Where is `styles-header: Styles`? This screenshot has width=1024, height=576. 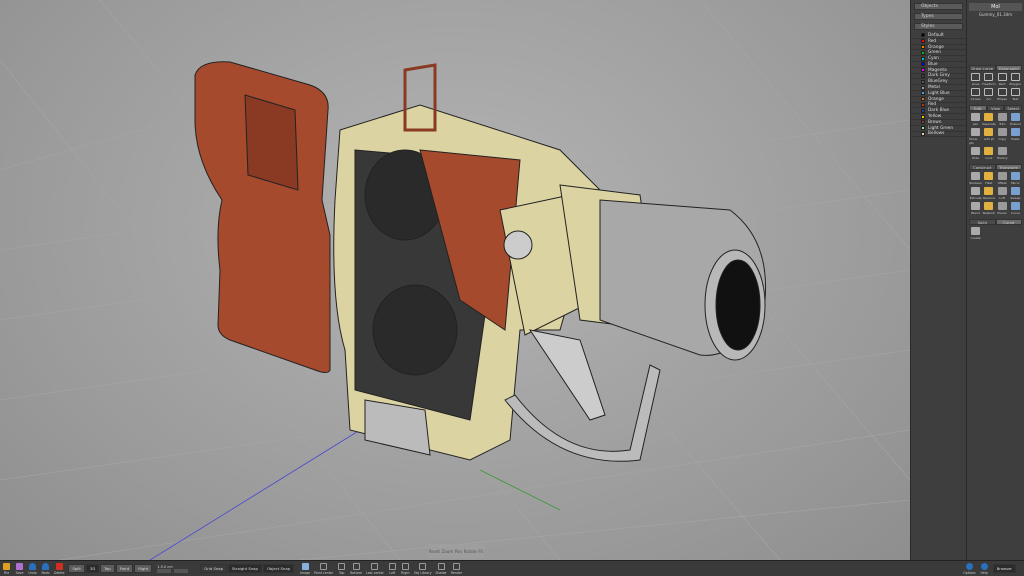
styles-header: Styles is located at coordinates (938, 26).